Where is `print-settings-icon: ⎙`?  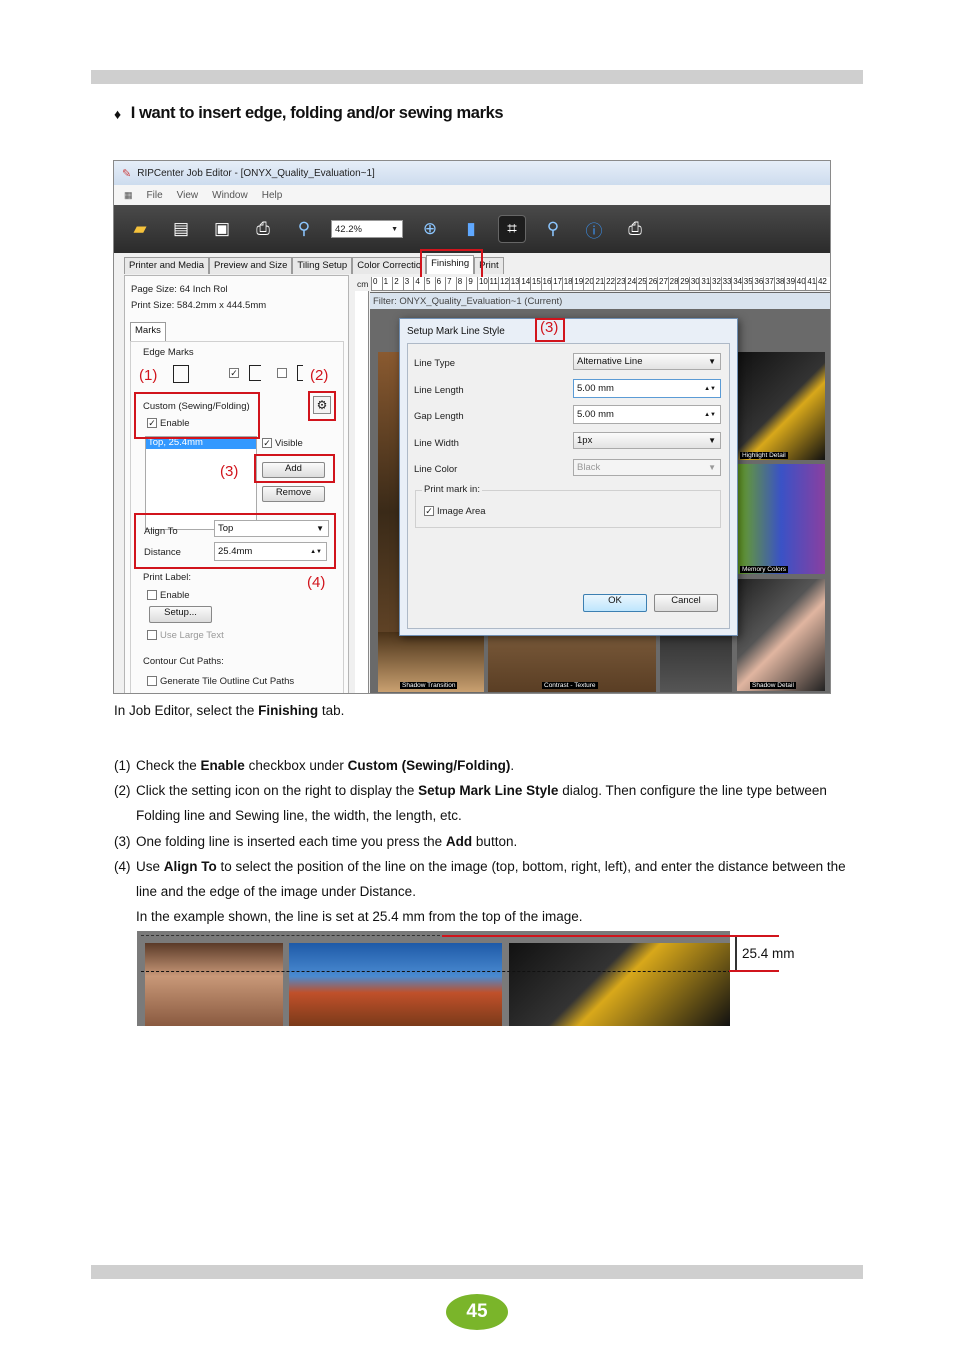
print-settings-icon: ⎙ is located at coordinates (635, 229).